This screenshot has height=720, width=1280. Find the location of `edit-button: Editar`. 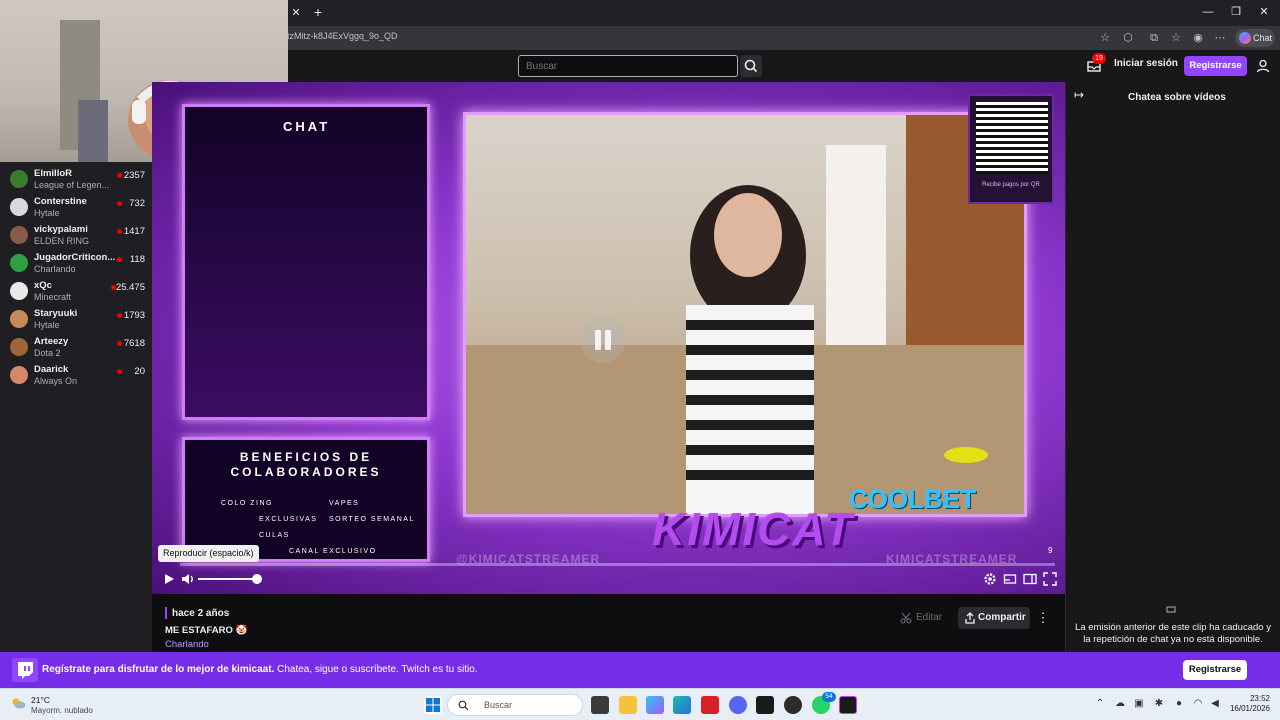

edit-button: Editar is located at coordinates (924, 618).